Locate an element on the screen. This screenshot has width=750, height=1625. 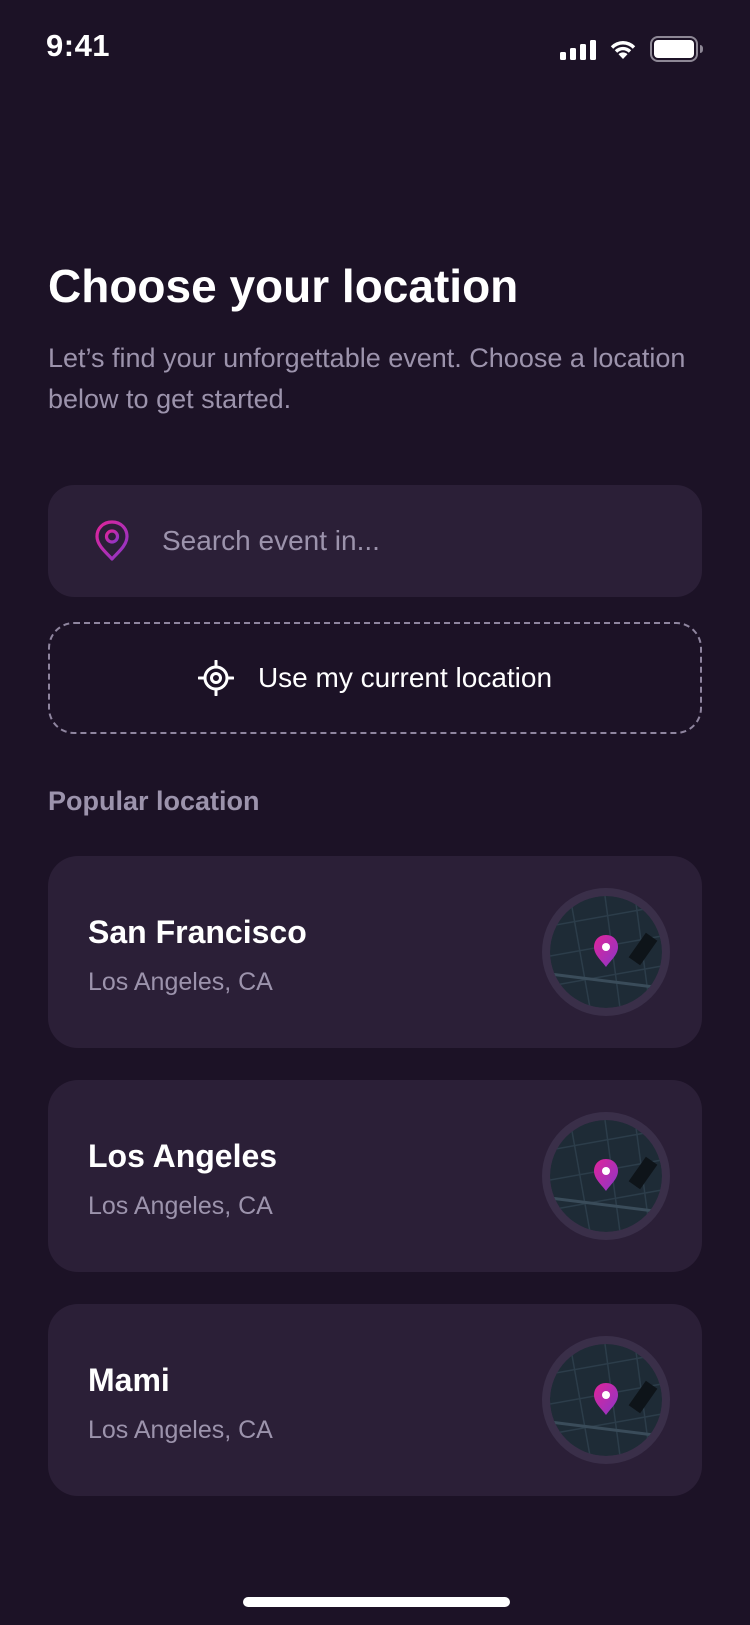
section-title-popular: Popular location is located at coordinates (154, 801).